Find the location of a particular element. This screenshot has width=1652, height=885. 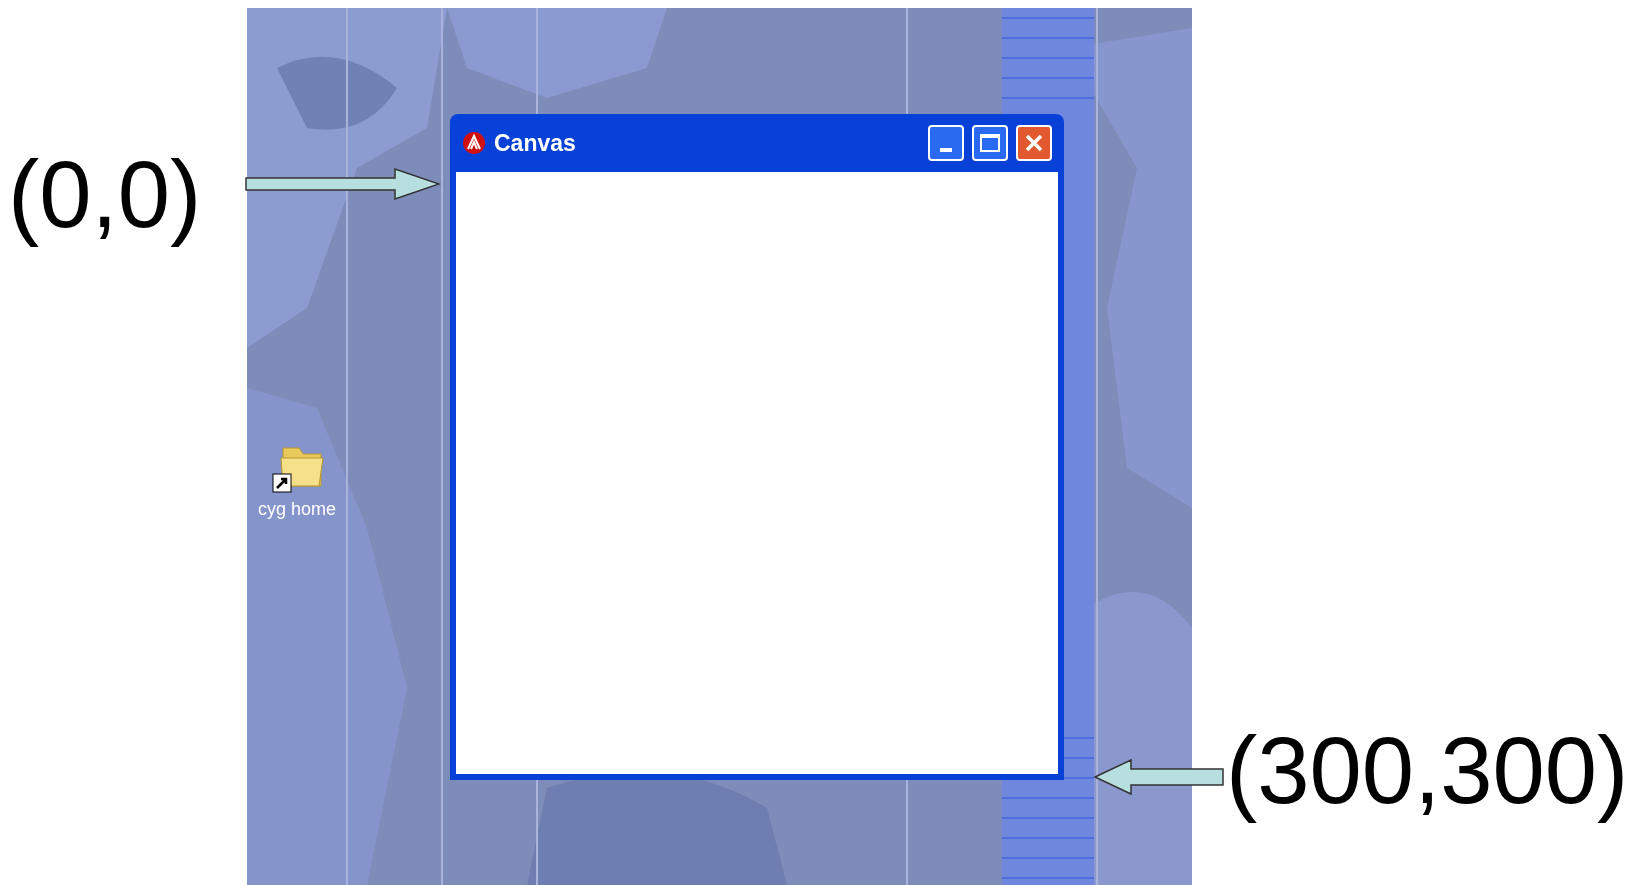

icon-label: cyg home is located at coordinates (296, 509).